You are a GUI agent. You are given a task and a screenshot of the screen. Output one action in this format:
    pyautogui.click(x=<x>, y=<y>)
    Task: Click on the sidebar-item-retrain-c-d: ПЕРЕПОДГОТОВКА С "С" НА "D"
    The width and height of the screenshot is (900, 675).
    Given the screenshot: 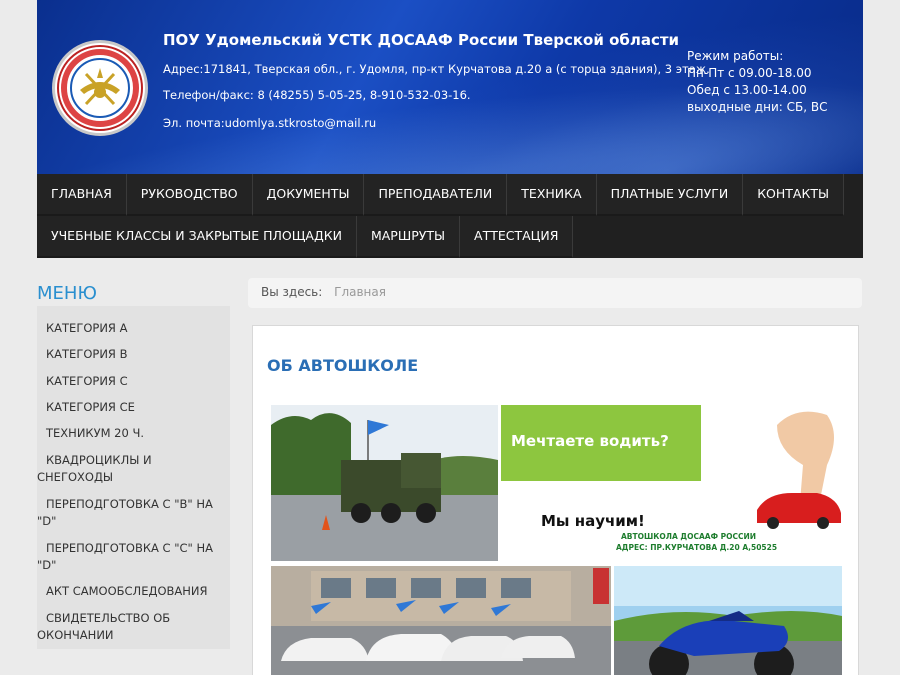 What is the action you would take?
    pyautogui.click(x=133, y=557)
    